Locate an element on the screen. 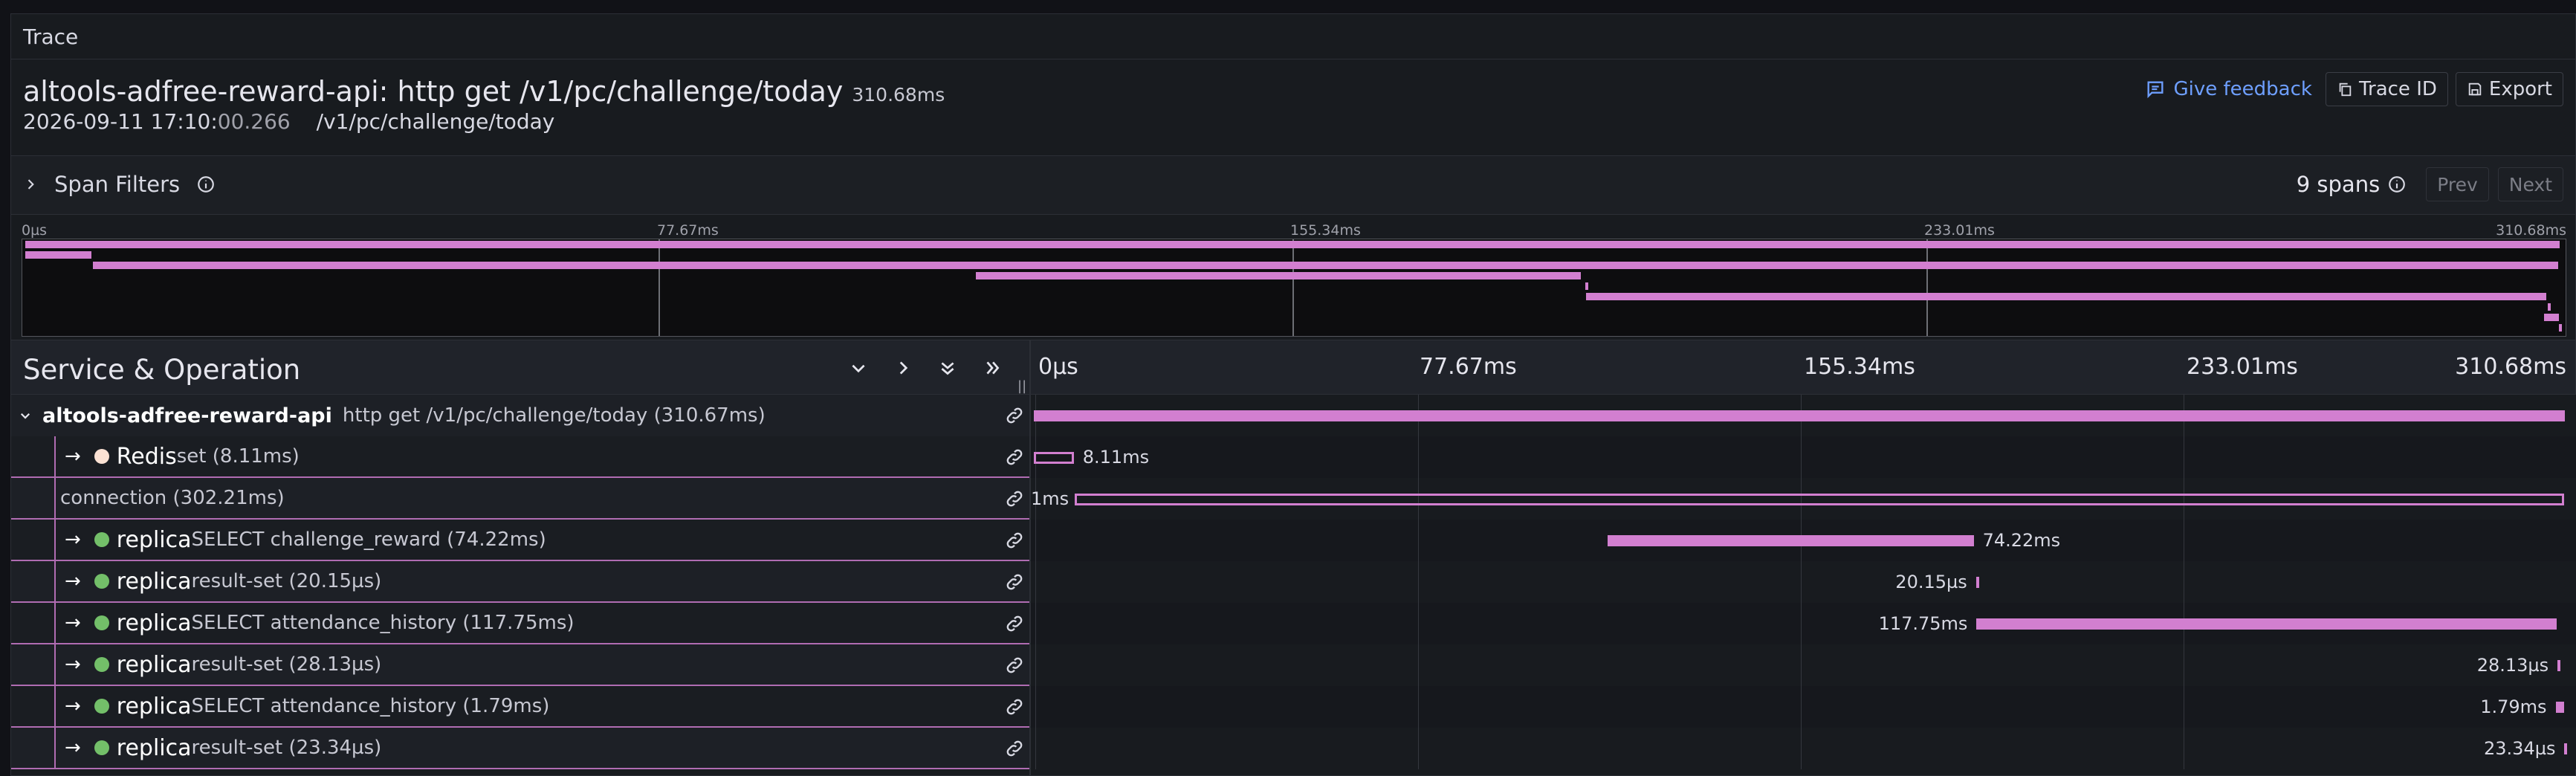 The height and width of the screenshot is (776, 2576). span-name-cell: connection (302.21ms) is located at coordinates (520, 499).